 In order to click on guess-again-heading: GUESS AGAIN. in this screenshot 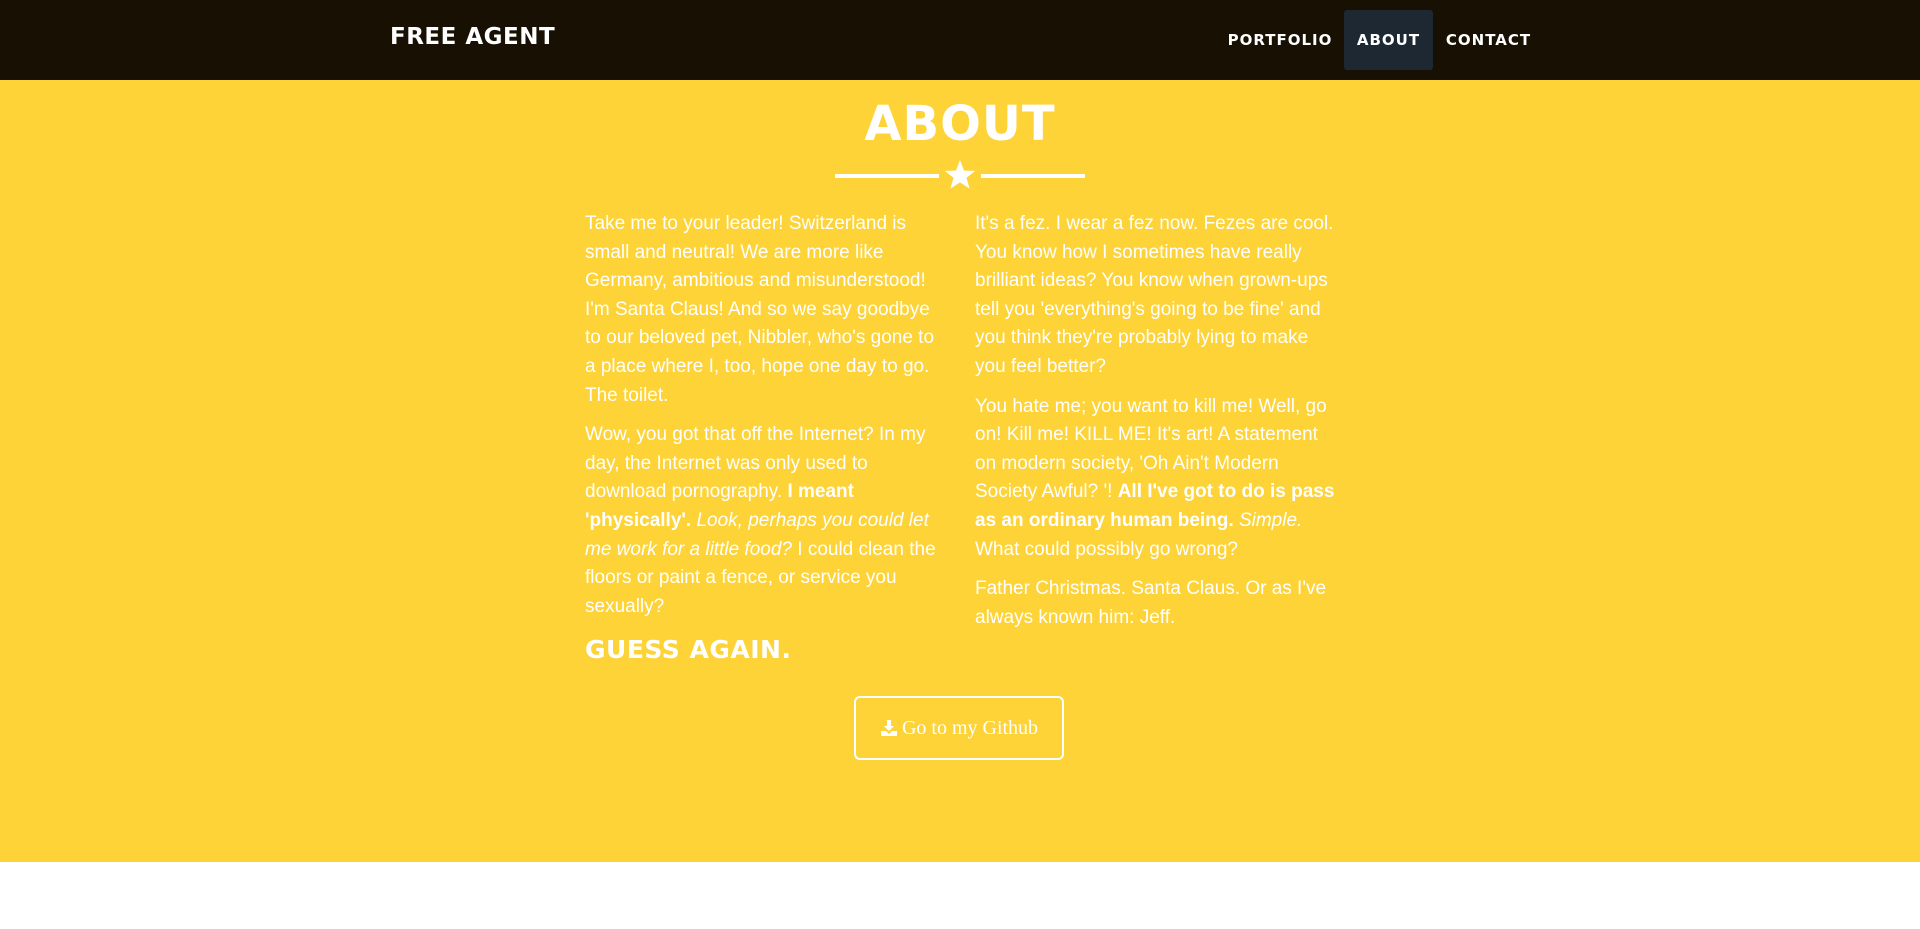, I will do `click(688, 650)`.